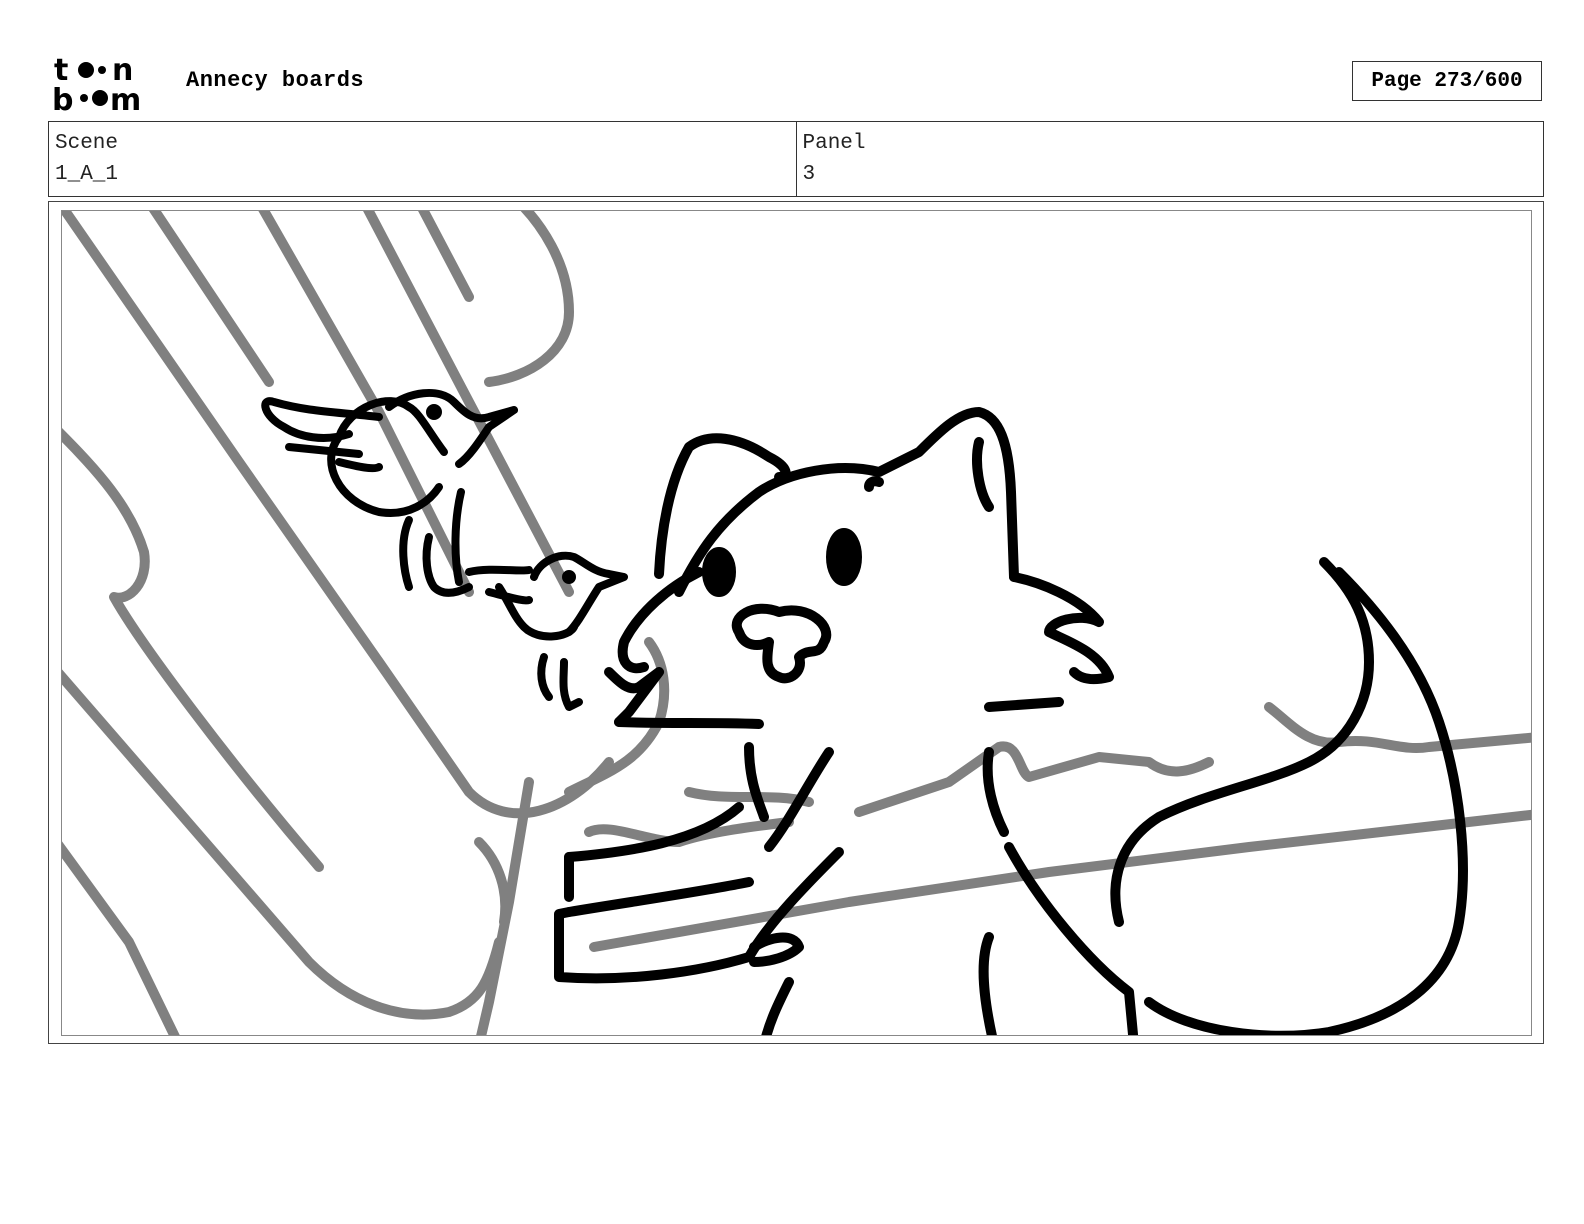 The width and height of the screenshot is (1584, 1224). Describe the element at coordinates (87, 143) in the screenshot. I see `scene-label: Scene` at that location.